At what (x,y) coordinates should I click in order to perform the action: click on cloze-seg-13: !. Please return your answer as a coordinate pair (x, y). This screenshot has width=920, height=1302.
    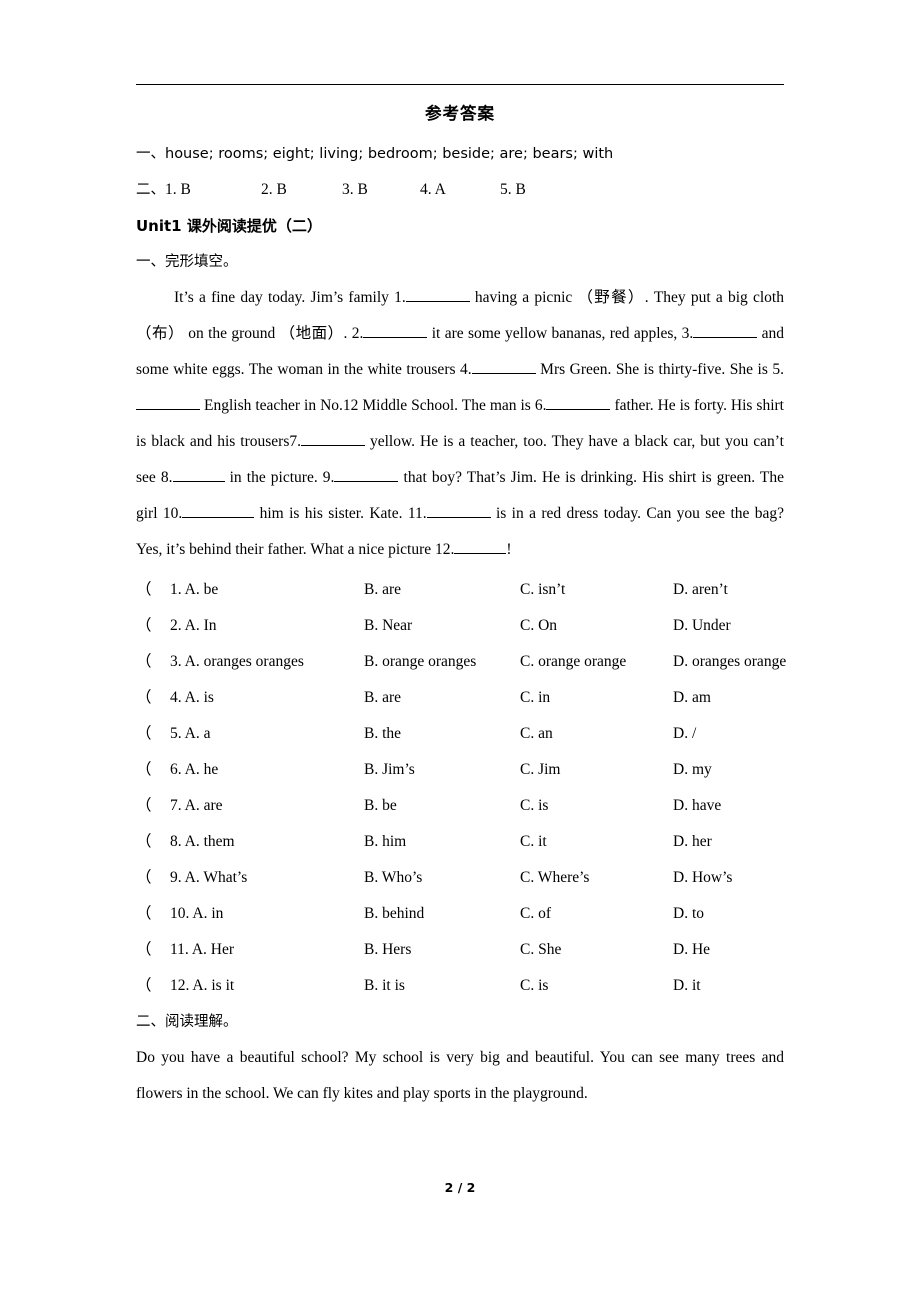
    Looking at the image, I should click on (509, 549).